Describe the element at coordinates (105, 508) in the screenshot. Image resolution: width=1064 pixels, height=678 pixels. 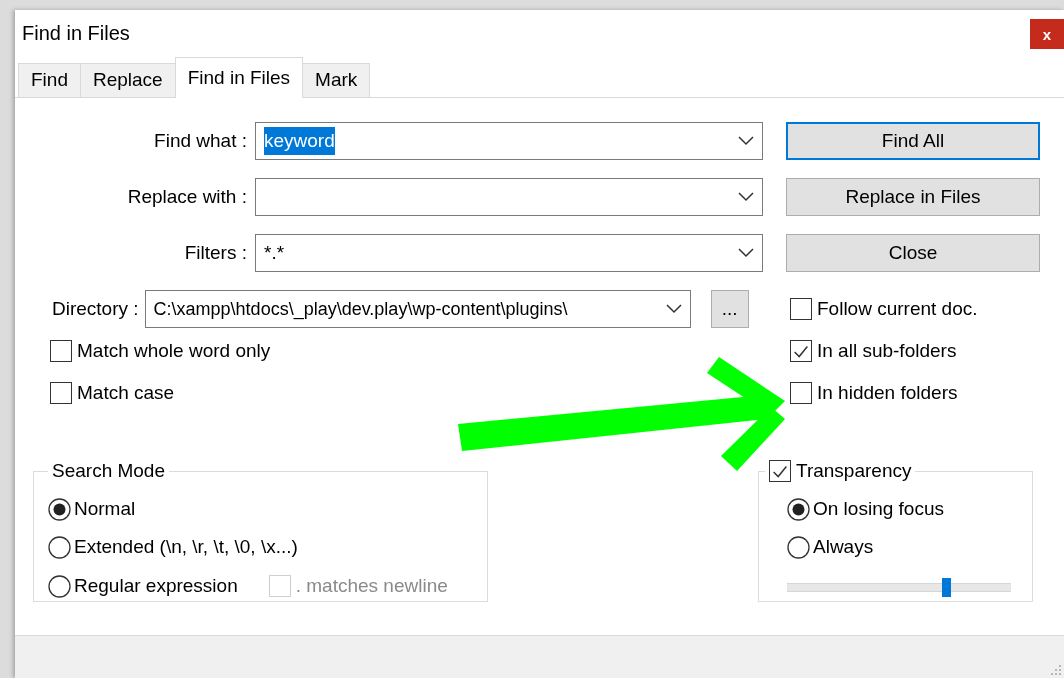
I see `option-label: Normal` at that location.